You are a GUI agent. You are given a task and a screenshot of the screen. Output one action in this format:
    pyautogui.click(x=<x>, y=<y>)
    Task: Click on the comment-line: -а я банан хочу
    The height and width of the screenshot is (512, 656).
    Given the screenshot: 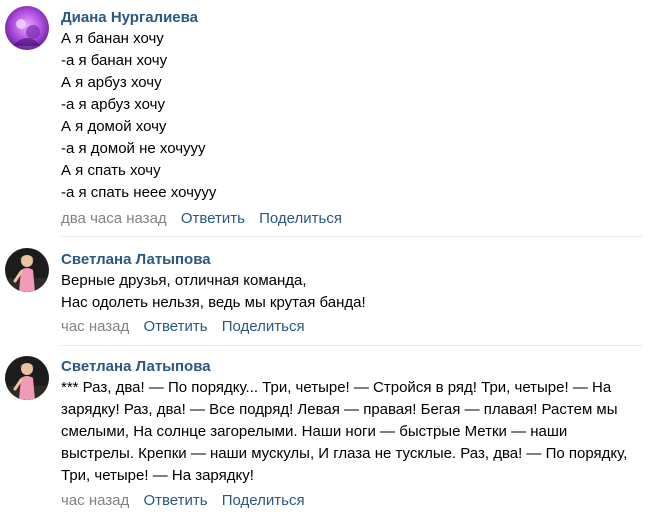 What is the action you would take?
    pyautogui.click(x=114, y=60)
    